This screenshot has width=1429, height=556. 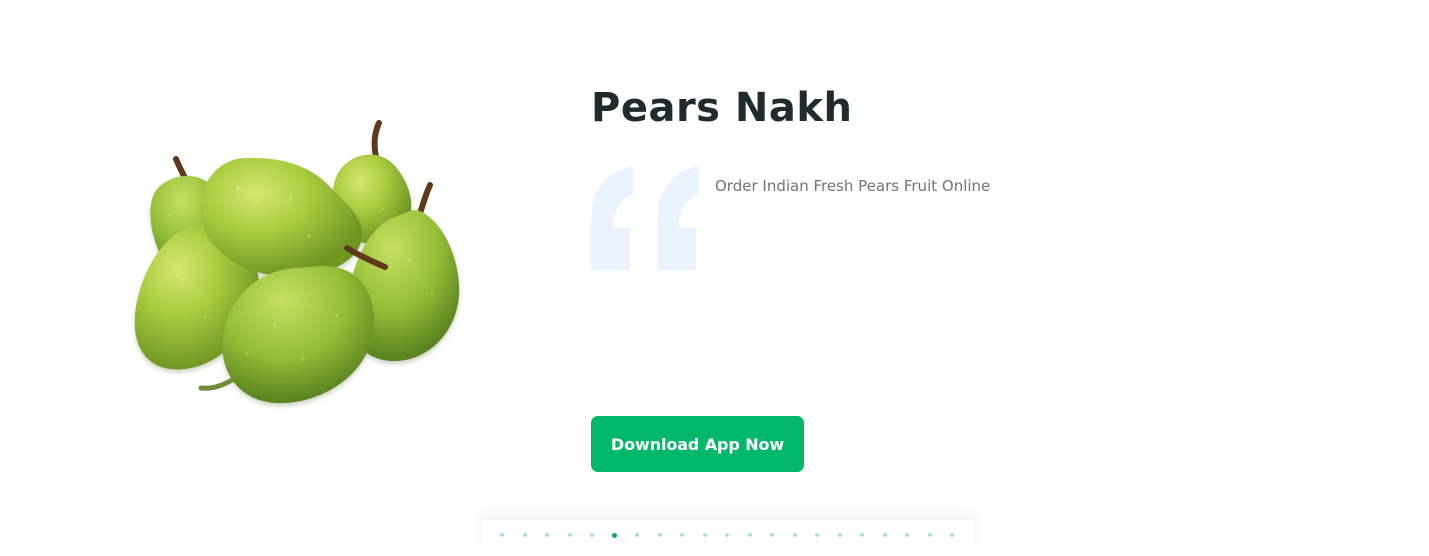 What do you see at coordinates (853, 186) in the screenshot?
I see `product-description: Order Indian Fresh Pears Fruit Online` at bounding box center [853, 186].